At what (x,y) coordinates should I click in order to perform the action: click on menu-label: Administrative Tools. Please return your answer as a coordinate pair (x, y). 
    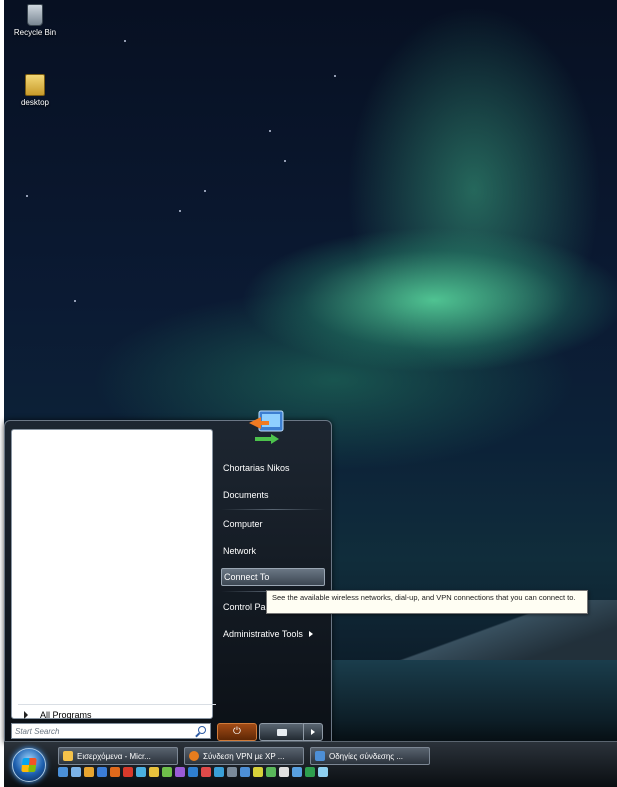
    Looking at the image, I should click on (263, 634).